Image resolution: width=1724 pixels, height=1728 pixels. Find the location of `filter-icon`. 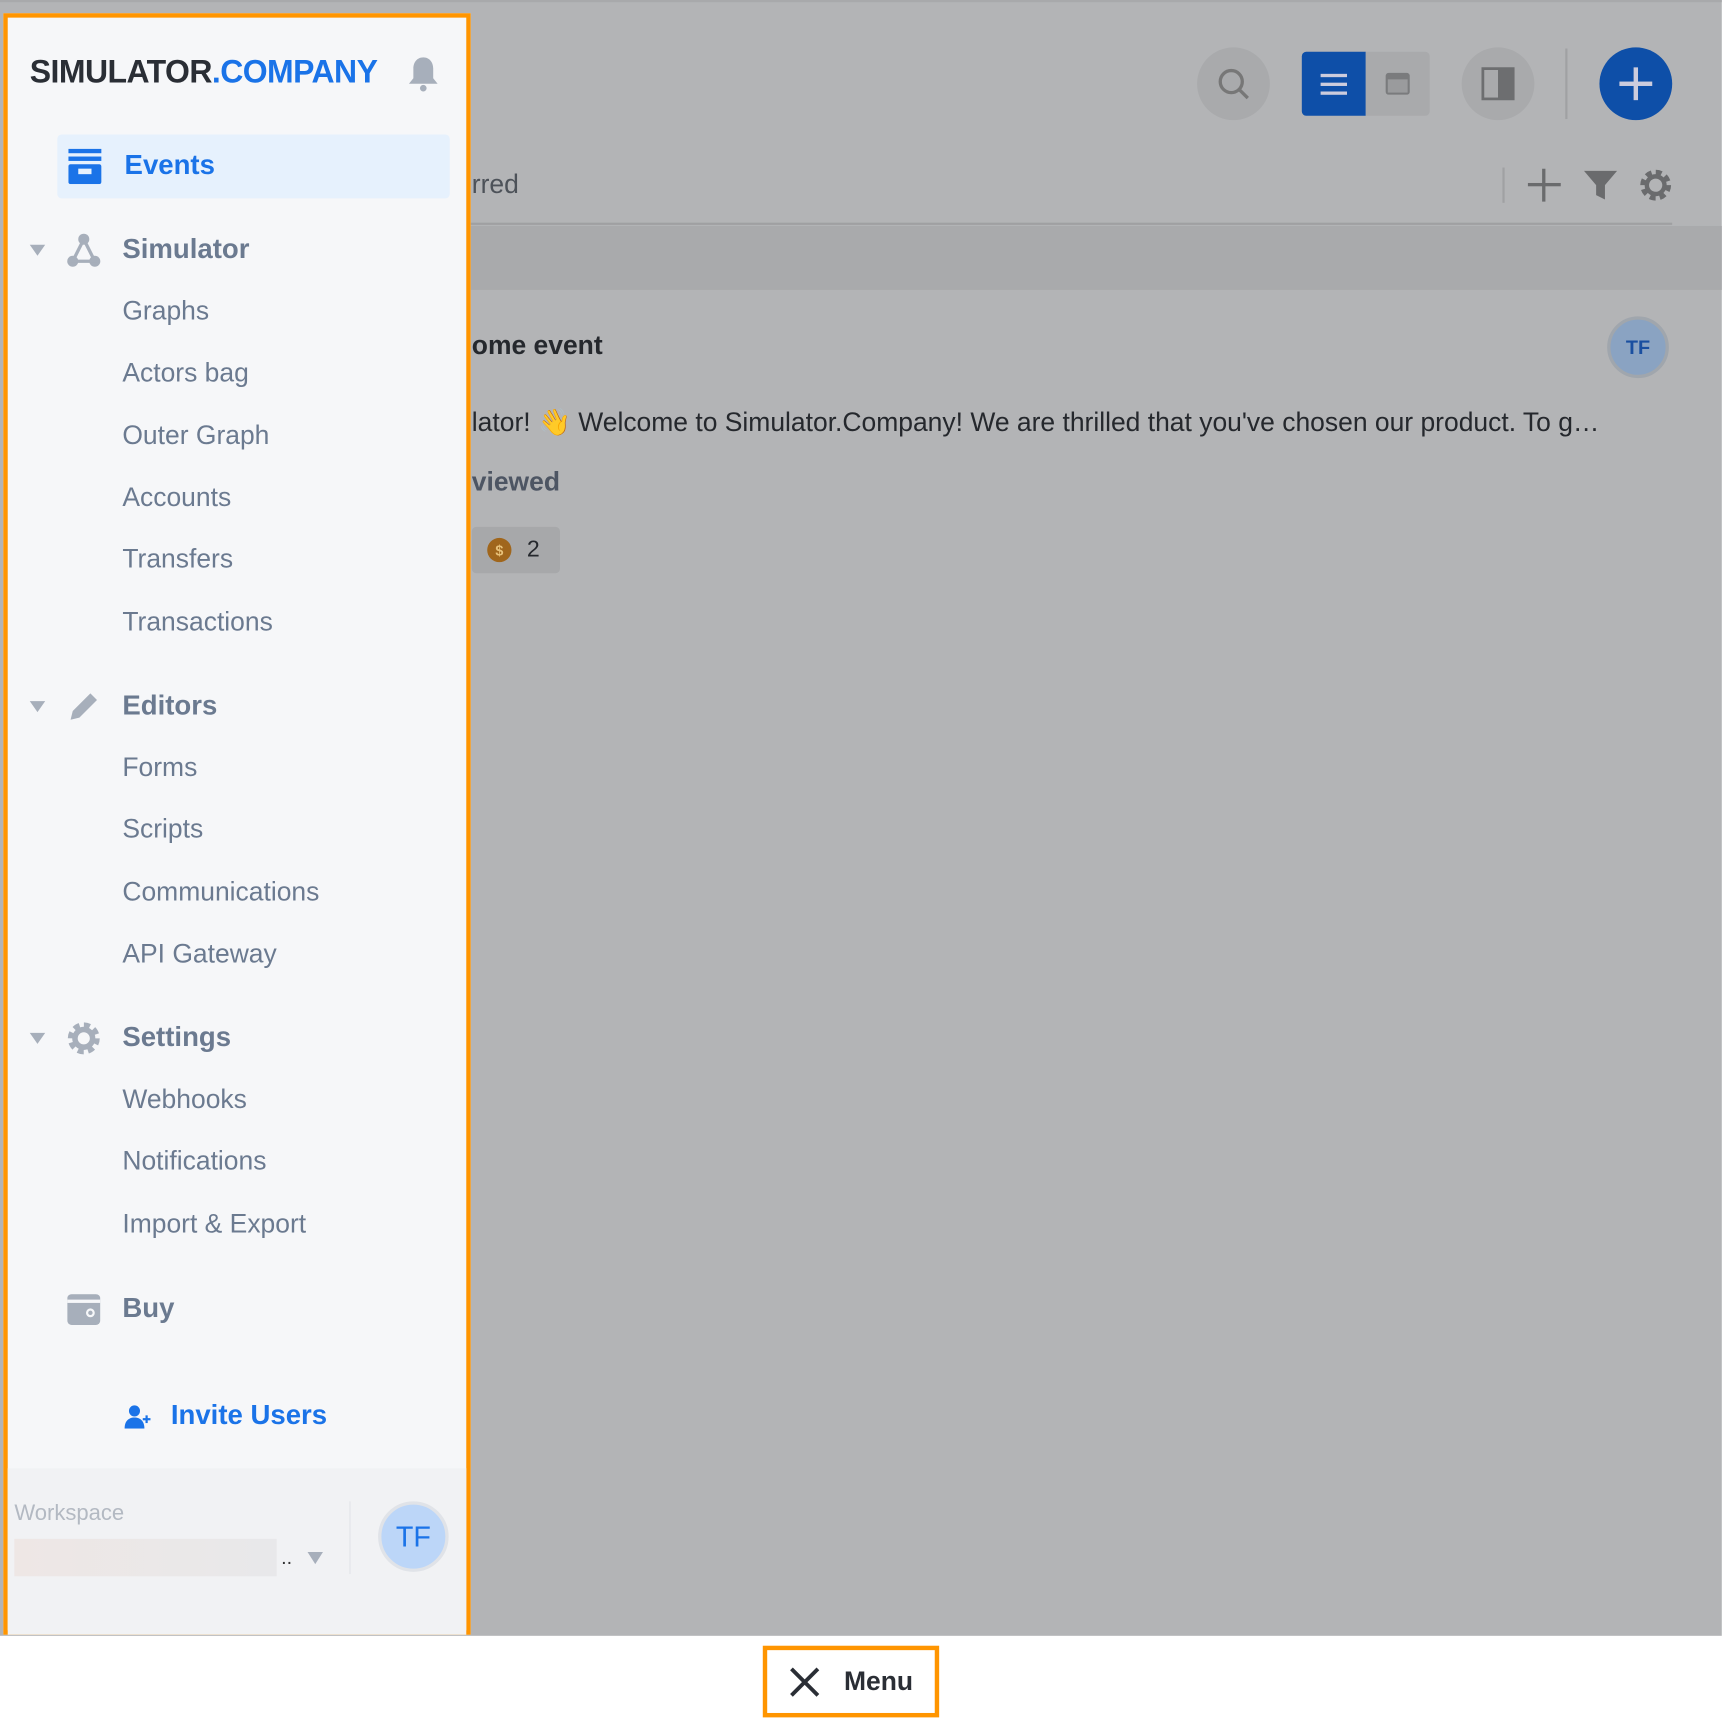

filter-icon is located at coordinates (1601, 185).